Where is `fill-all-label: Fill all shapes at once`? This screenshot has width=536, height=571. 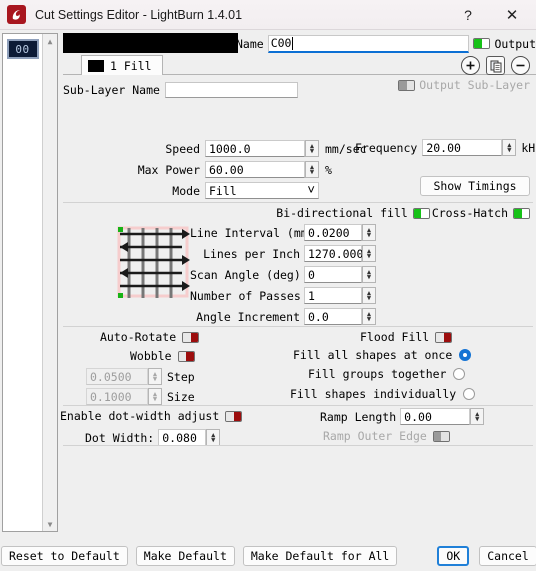 fill-all-label: Fill all shapes at once is located at coordinates (373, 355).